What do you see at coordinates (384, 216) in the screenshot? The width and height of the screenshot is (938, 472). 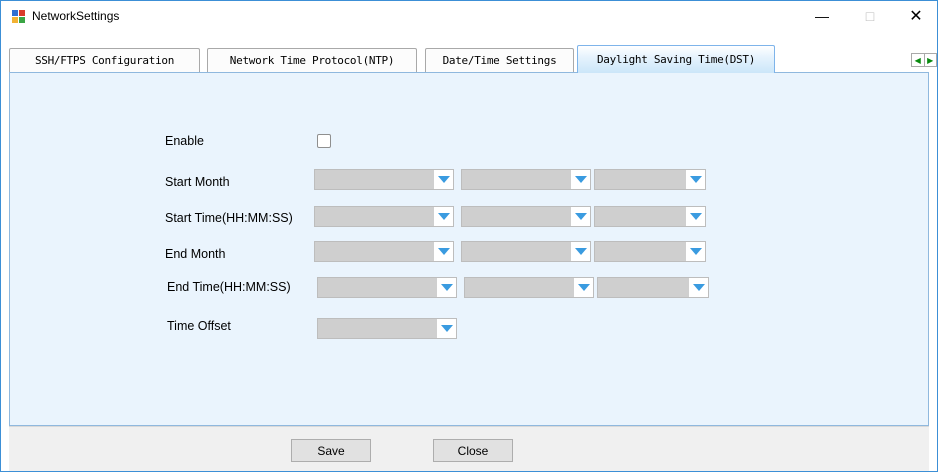 I see `start-time-hour-select` at bounding box center [384, 216].